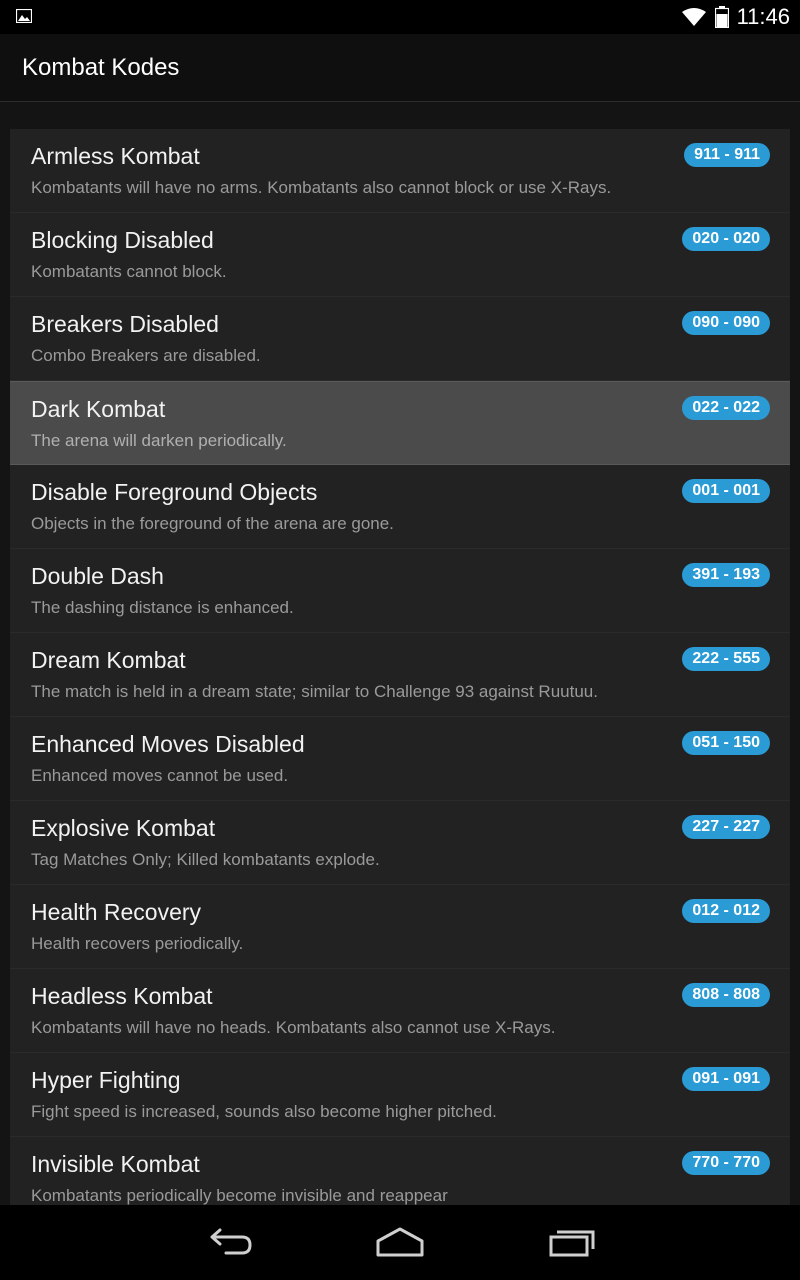 The image size is (800, 1280). What do you see at coordinates (137, 943) in the screenshot?
I see `kode-description: Health recovers periodically.` at bounding box center [137, 943].